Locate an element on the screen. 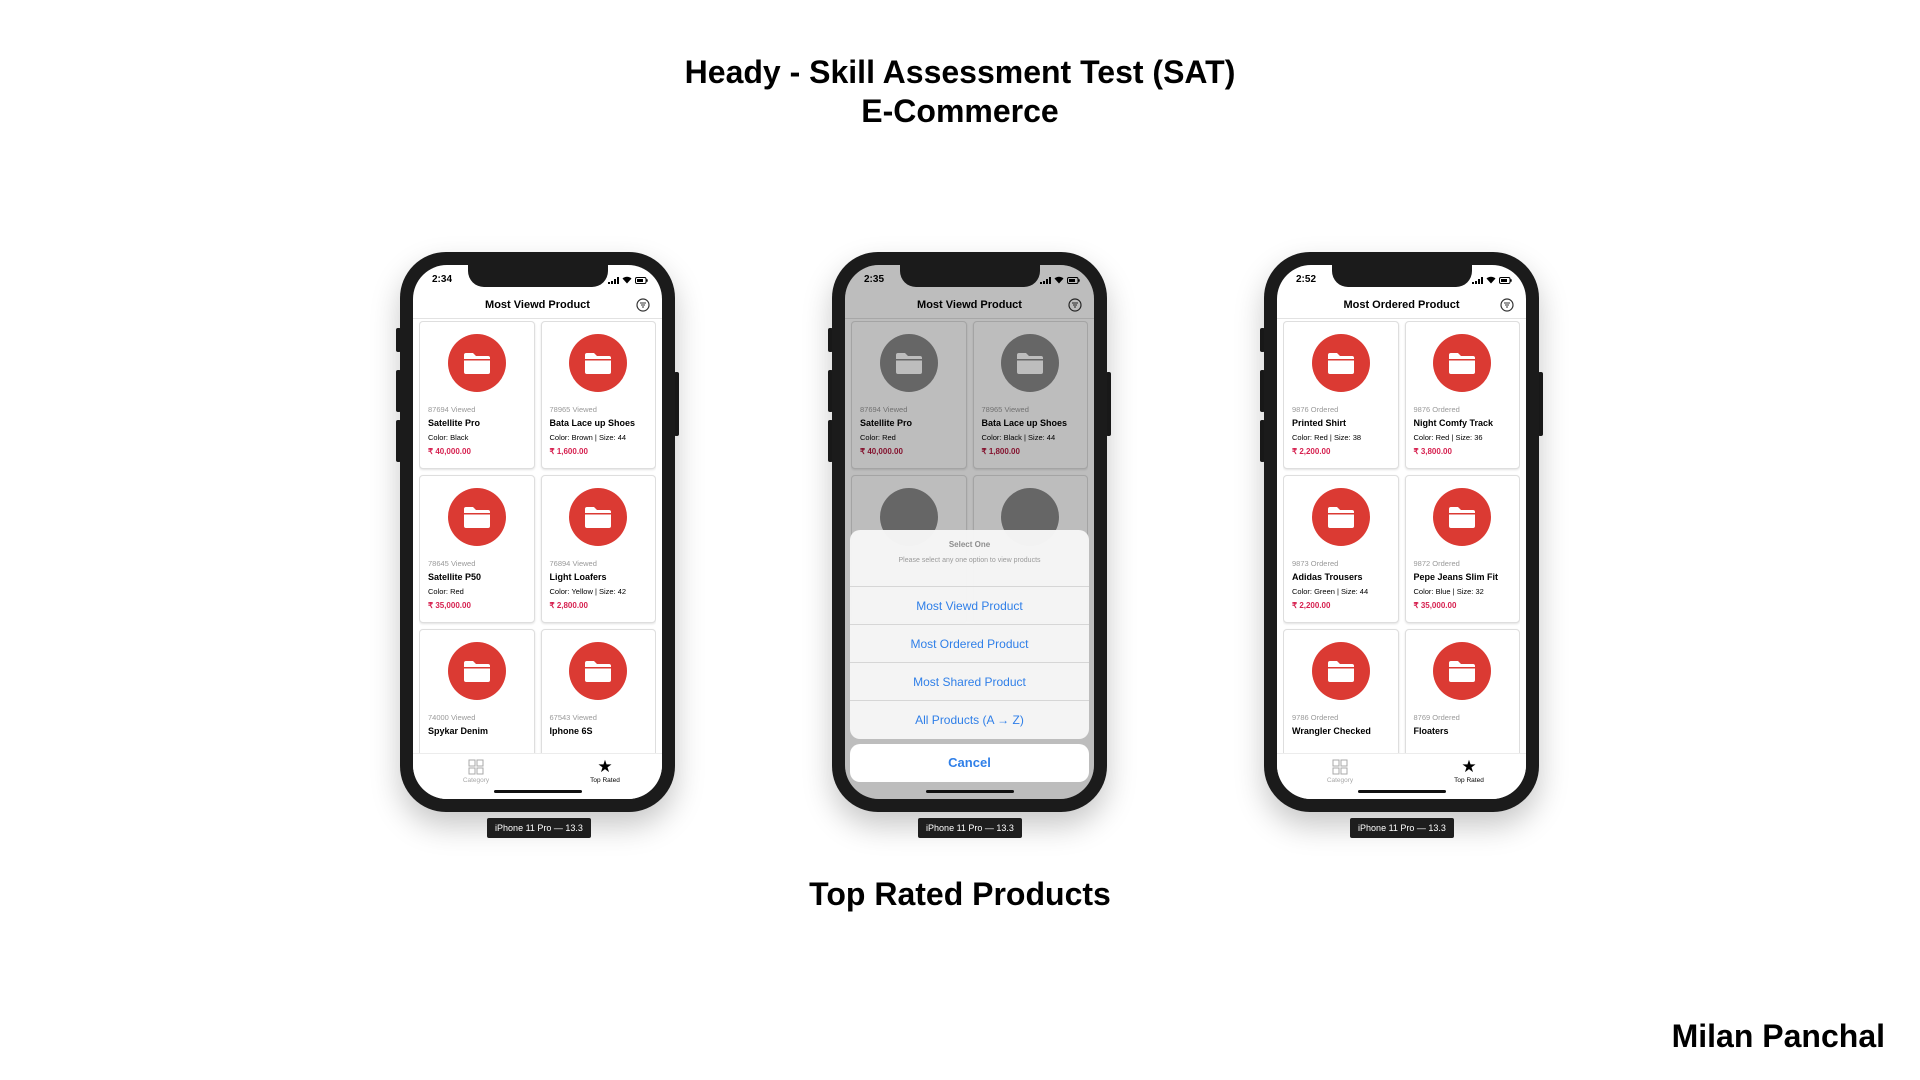 The width and height of the screenshot is (1920, 1080). nav-title: Most Ordered Product is located at coordinates (1401, 305).